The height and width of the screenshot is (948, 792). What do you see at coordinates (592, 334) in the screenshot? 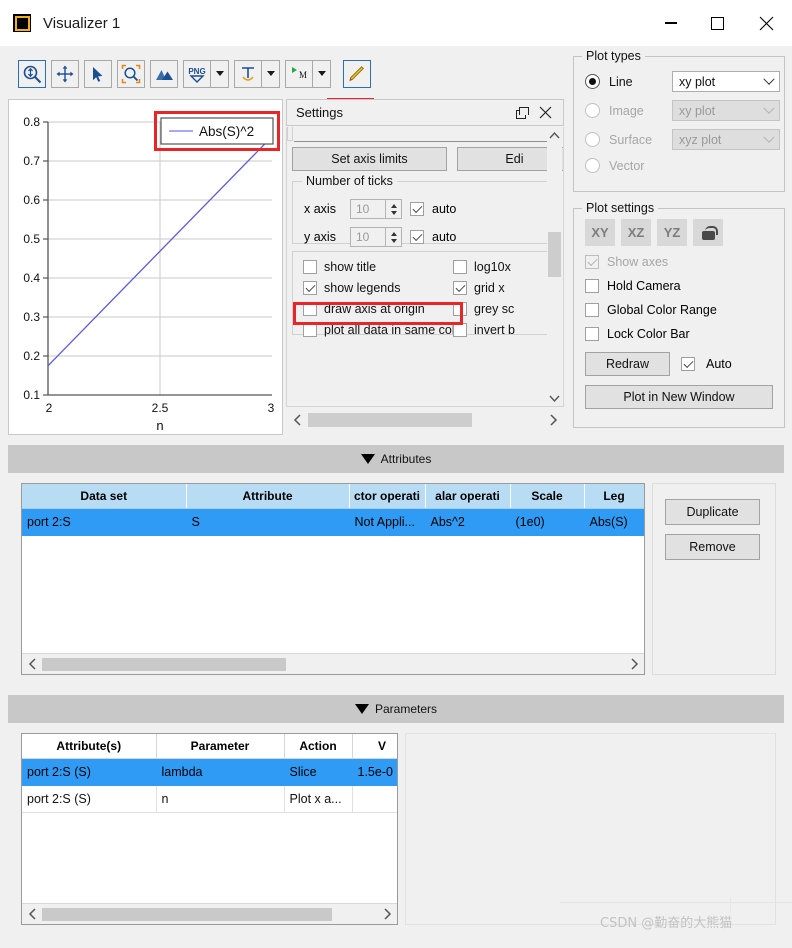
I see `lock-color-bar-checkbox` at bounding box center [592, 334].